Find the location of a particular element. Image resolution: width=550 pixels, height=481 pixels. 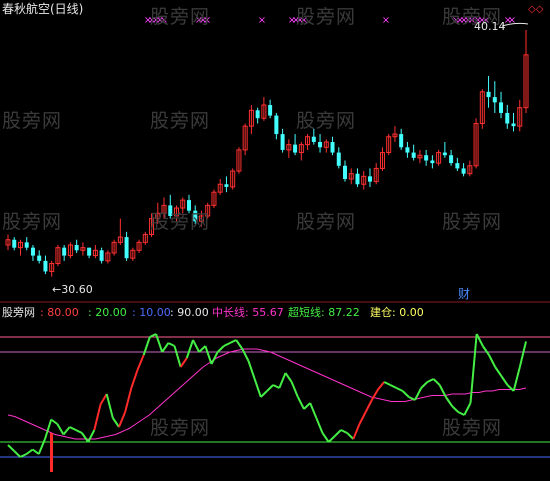

finance-marker: 财 is located at coordinates (464, 294).